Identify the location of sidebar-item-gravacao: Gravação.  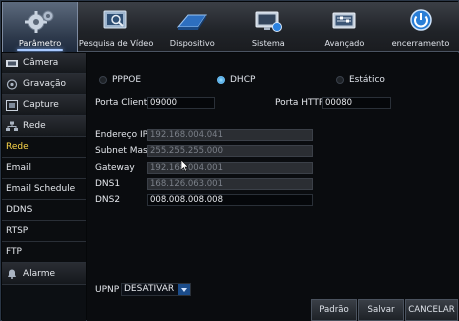
(44, 84).